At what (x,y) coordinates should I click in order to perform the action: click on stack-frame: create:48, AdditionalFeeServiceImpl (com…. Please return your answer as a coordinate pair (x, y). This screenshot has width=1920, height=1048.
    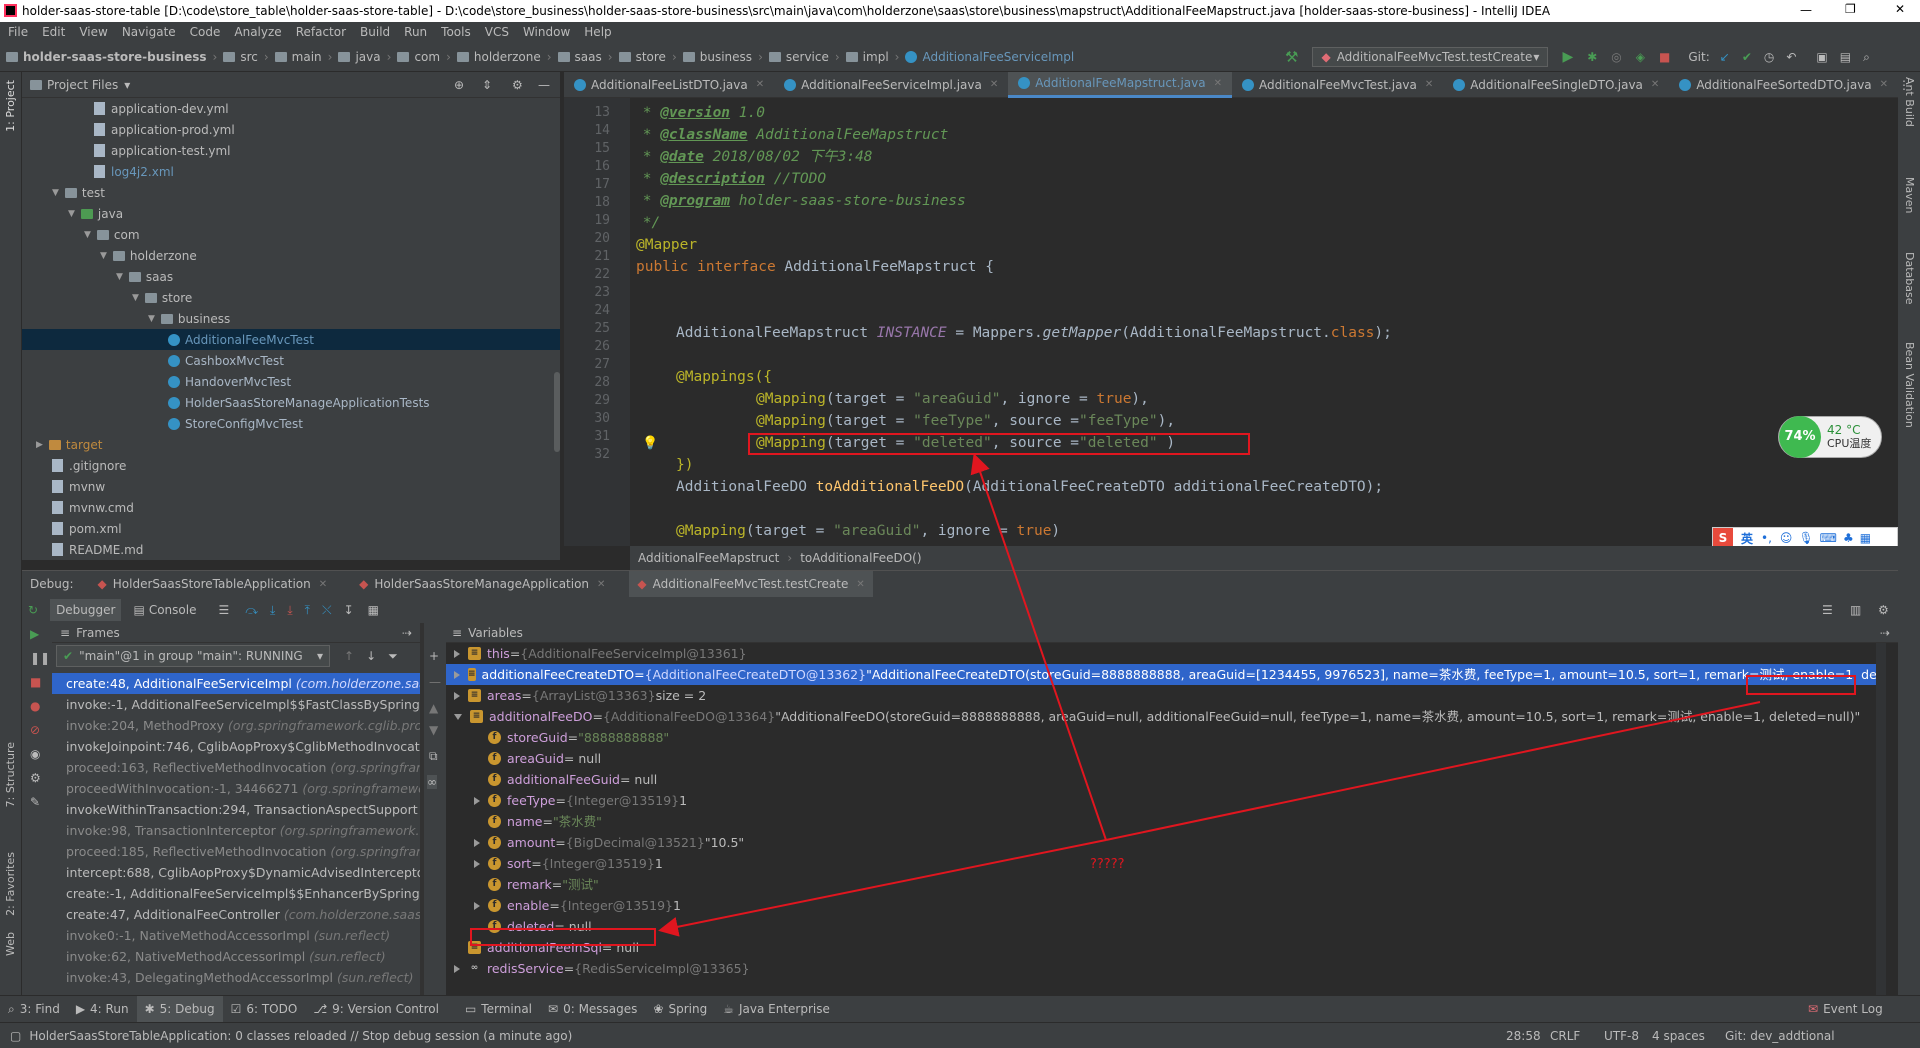
    Looking at the image, I should click on (236, 683).